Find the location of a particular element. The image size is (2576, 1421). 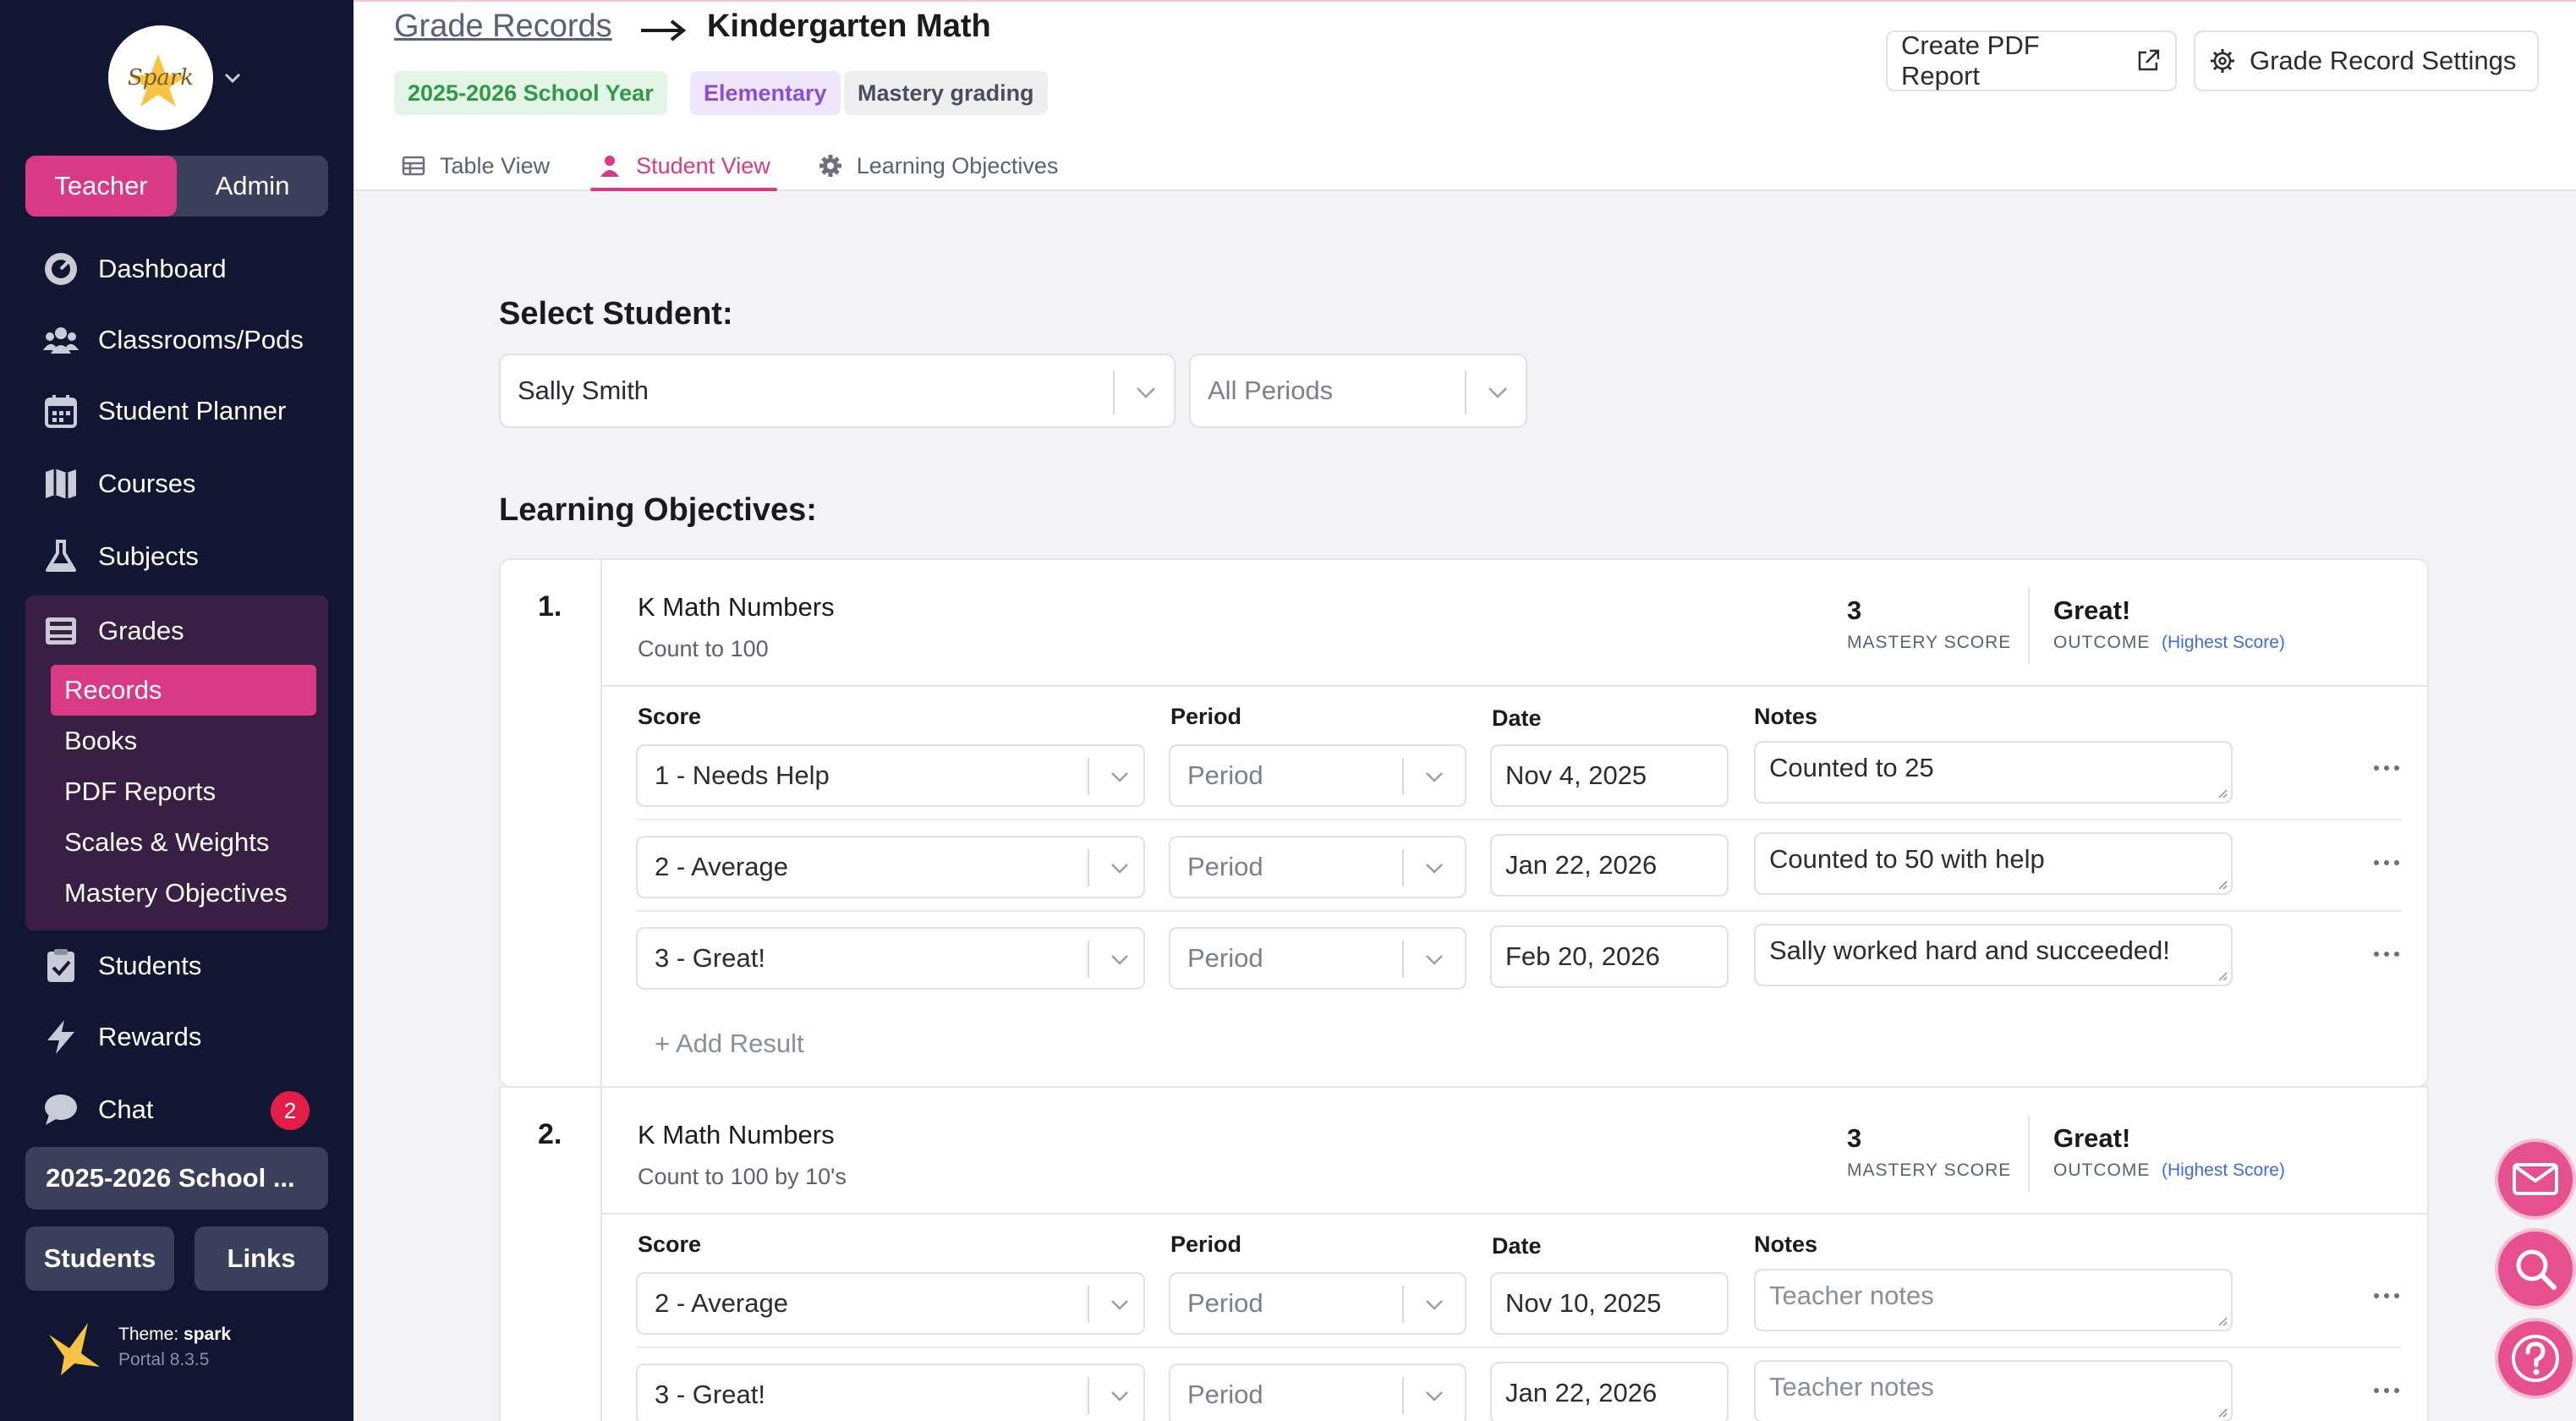

role-admin-button: Admin is located at coordinates (252, 186).